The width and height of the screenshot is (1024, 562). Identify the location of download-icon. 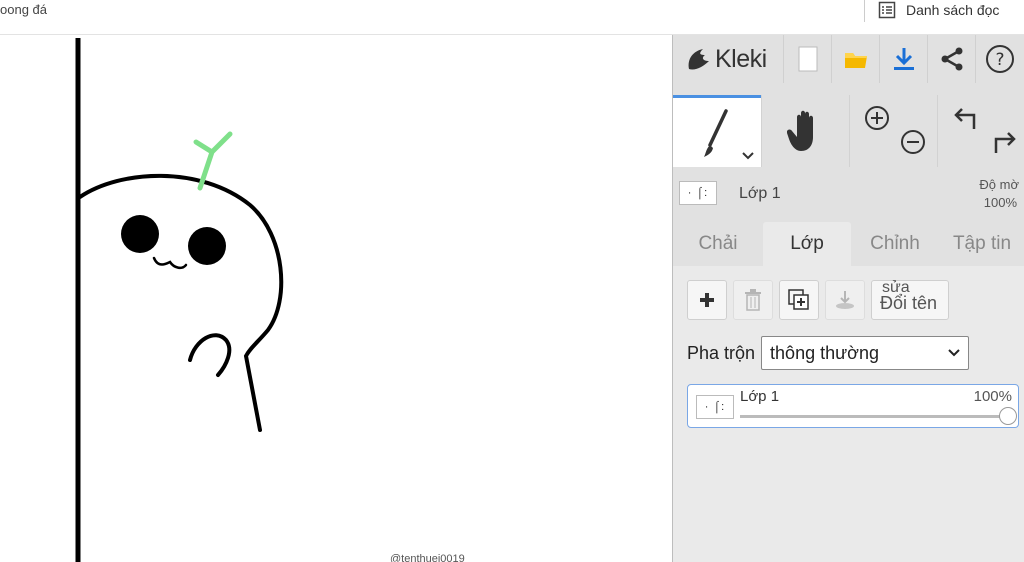
(903, 59).